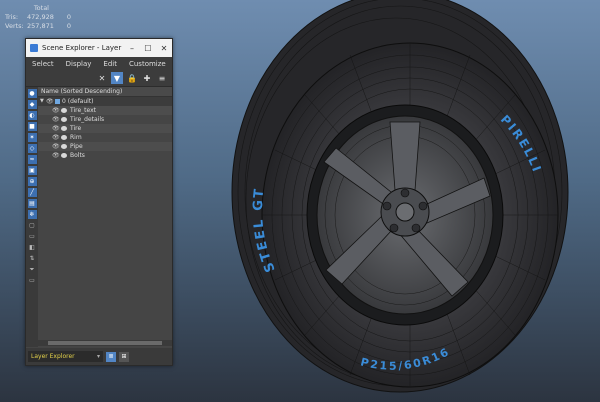 The height and width of the screenshot is (402, 600). I want to click on close-button: ✕, so click(164, 48).